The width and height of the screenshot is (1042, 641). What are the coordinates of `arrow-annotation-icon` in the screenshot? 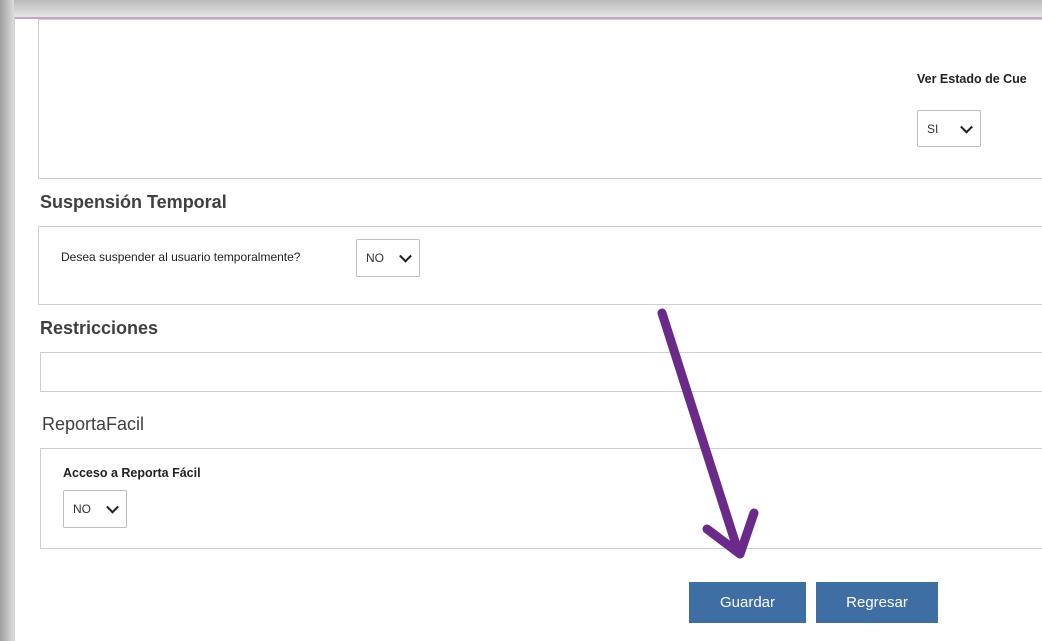 It's located at (708, 433).